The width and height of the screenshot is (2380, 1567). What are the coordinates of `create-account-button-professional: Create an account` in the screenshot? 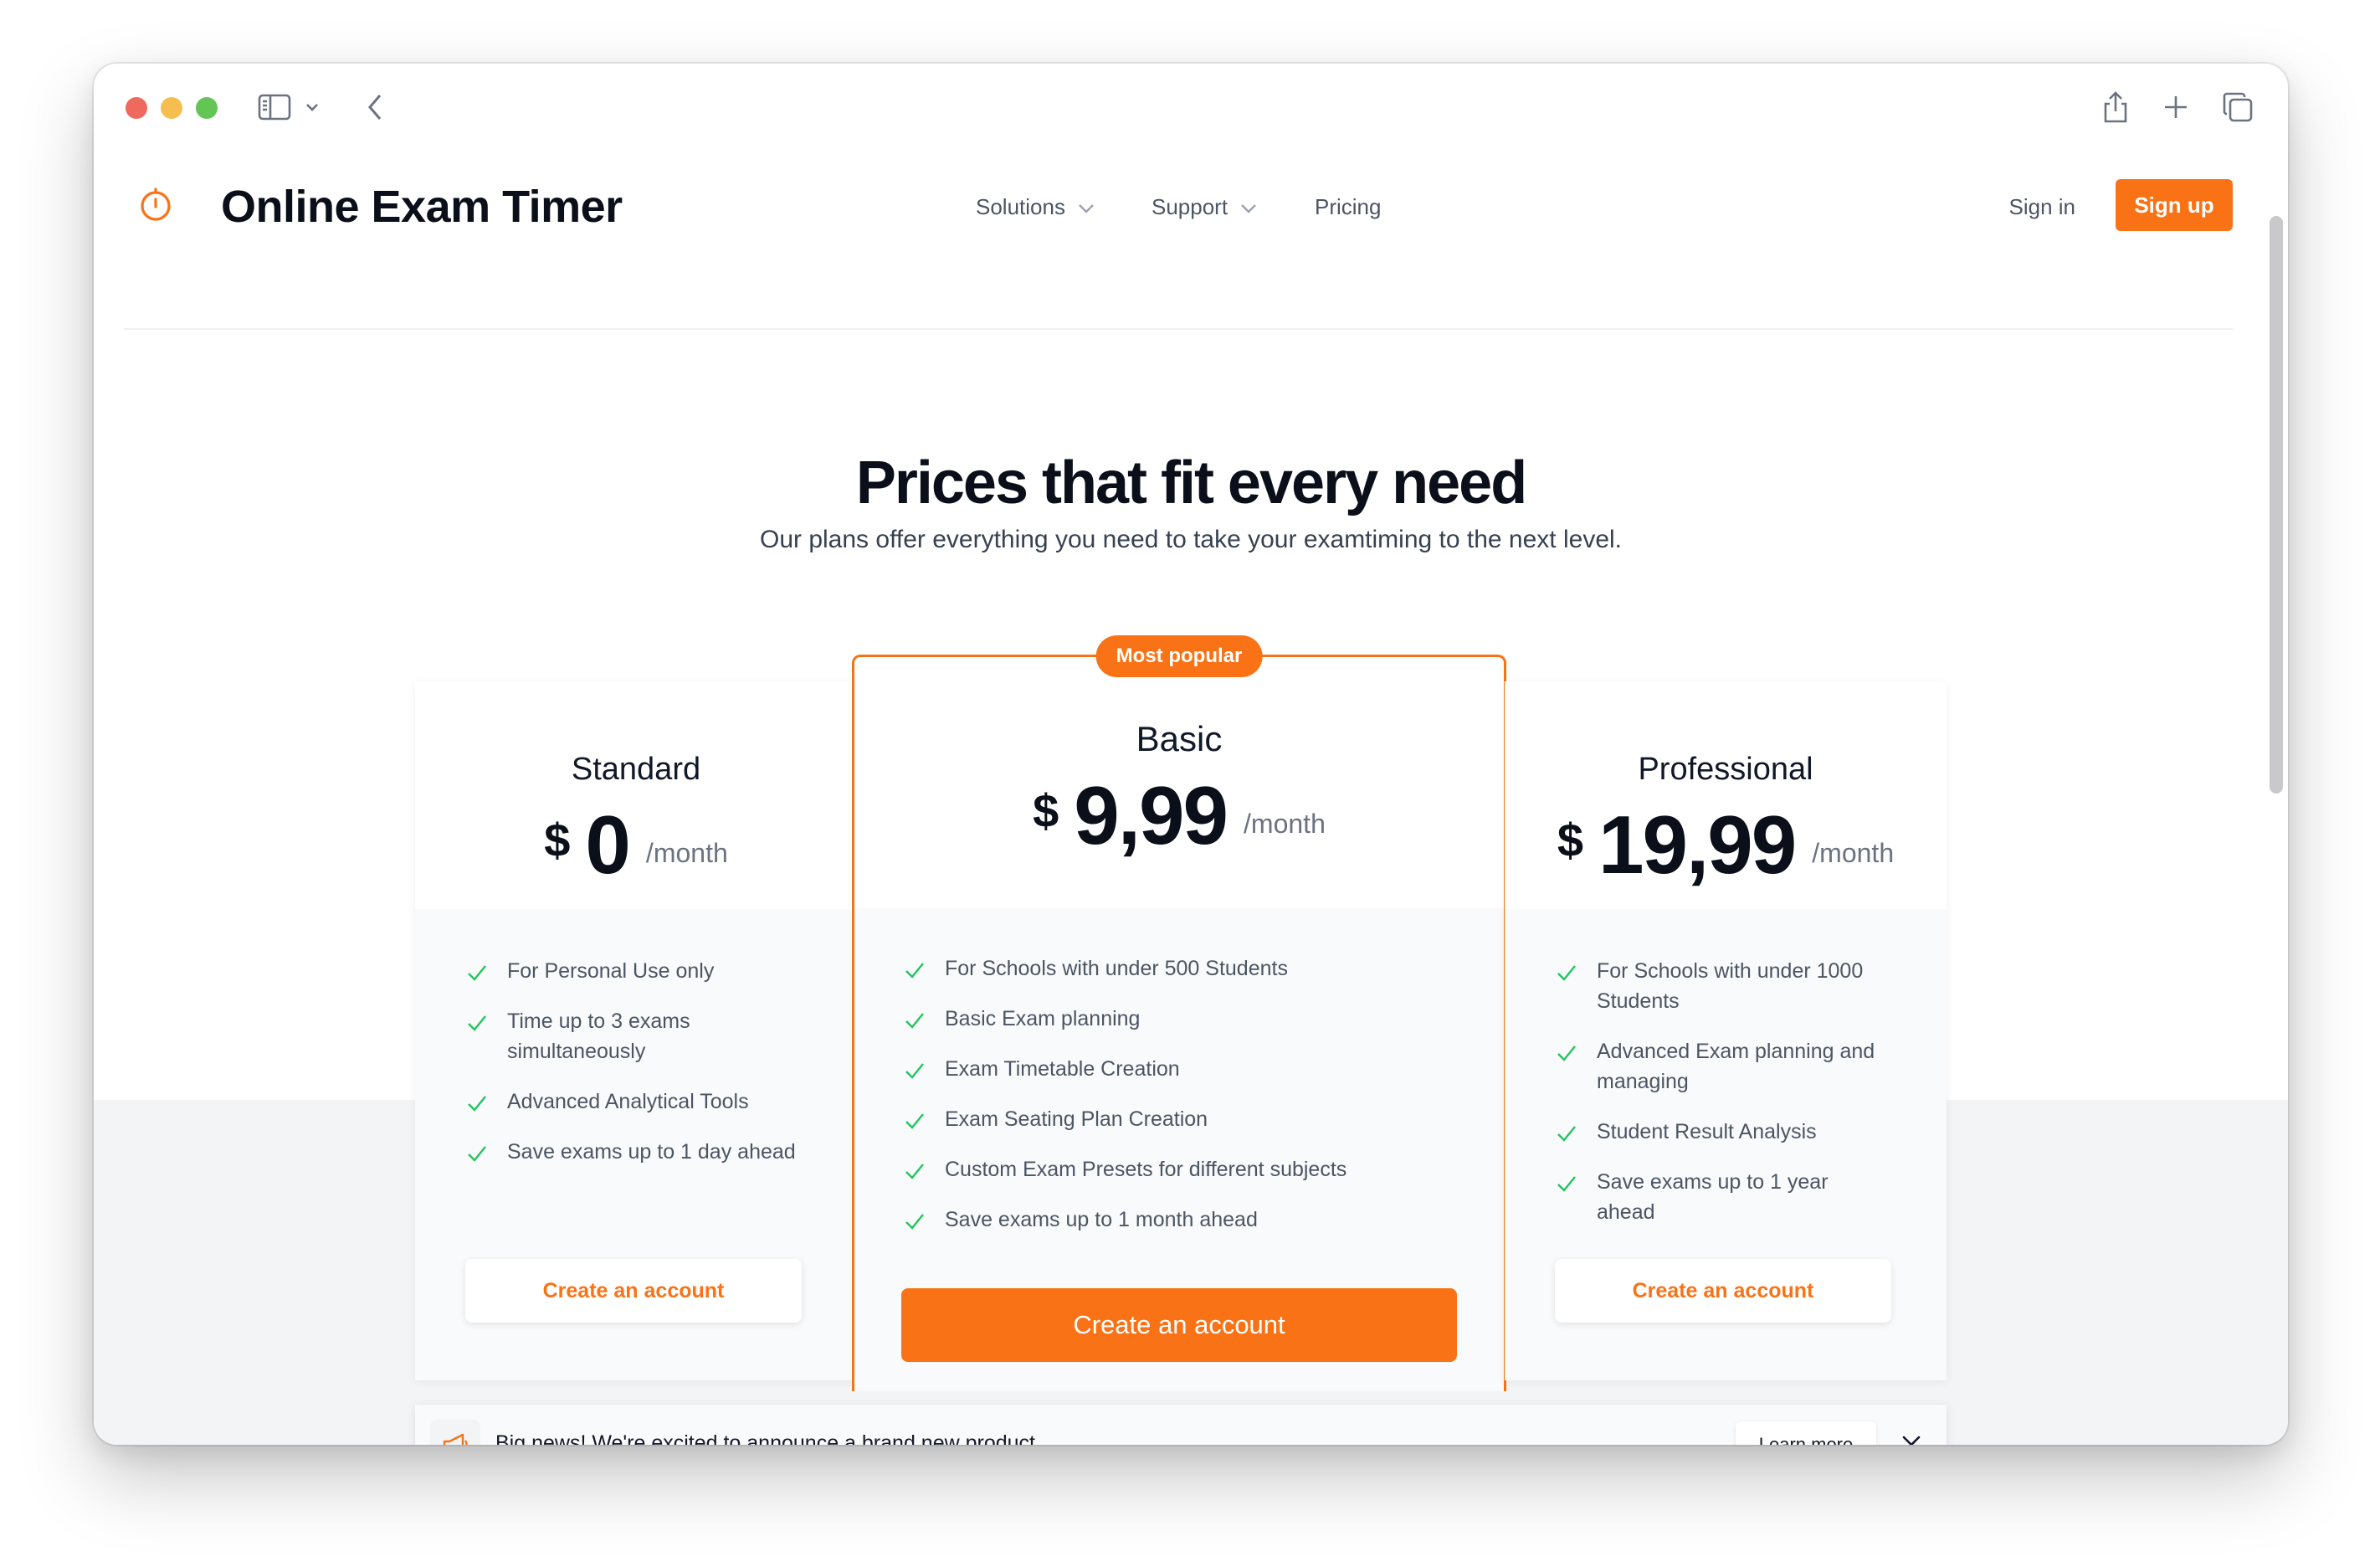 It's located at (1723, 1291).